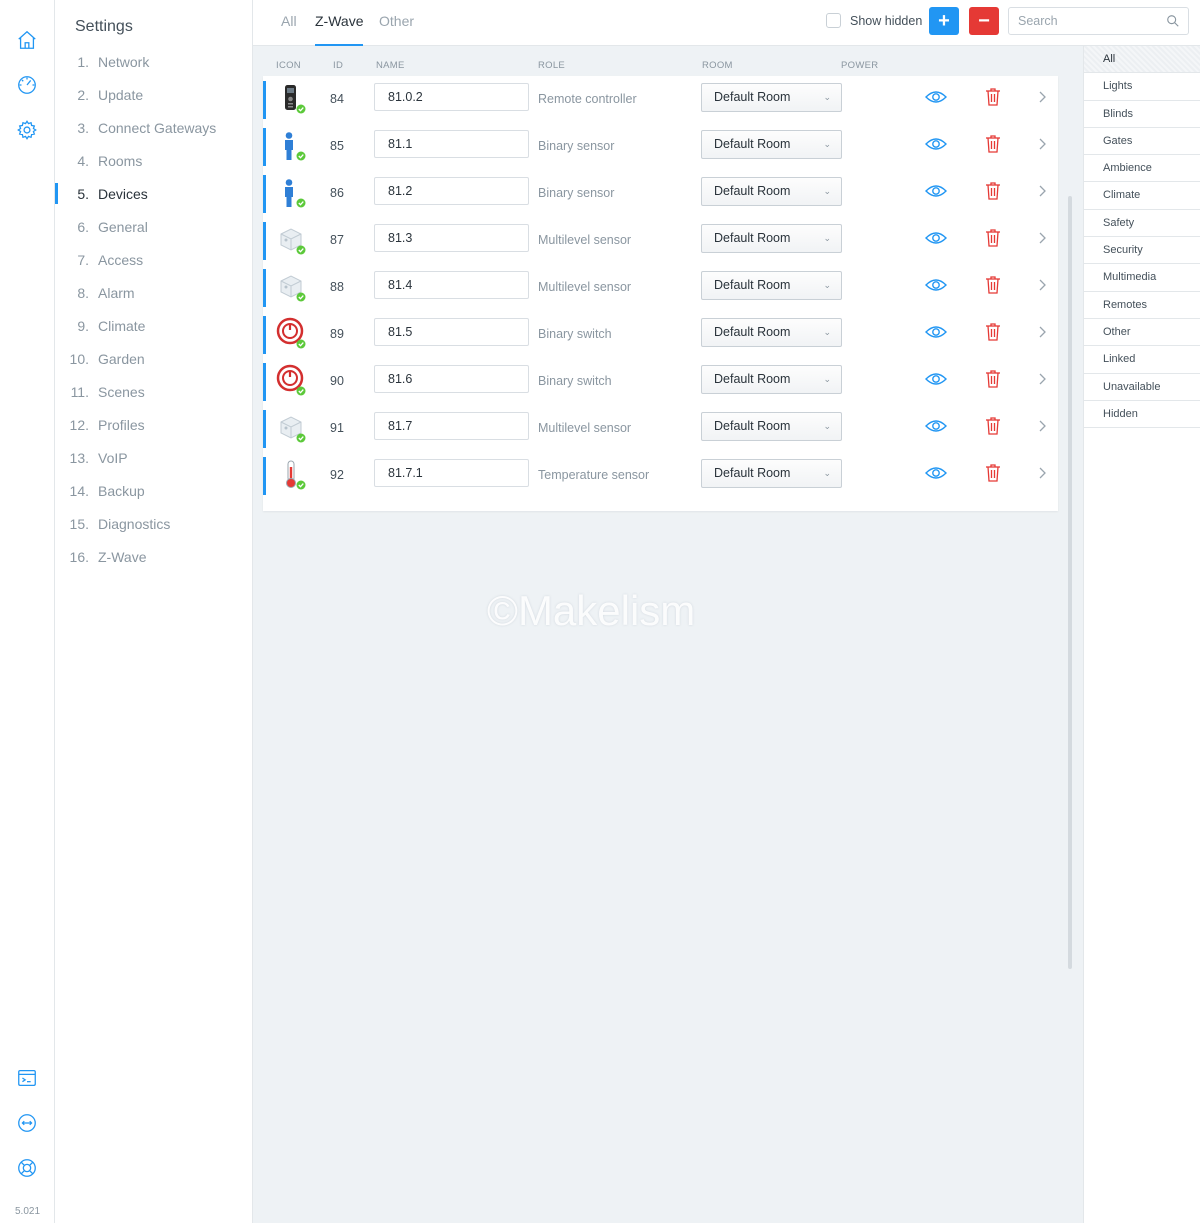 The image size is (1200, 1223). Describe the element at coordinates (154, 226) in the screenshot. I see `menu-item-general: 6. General` at that location.